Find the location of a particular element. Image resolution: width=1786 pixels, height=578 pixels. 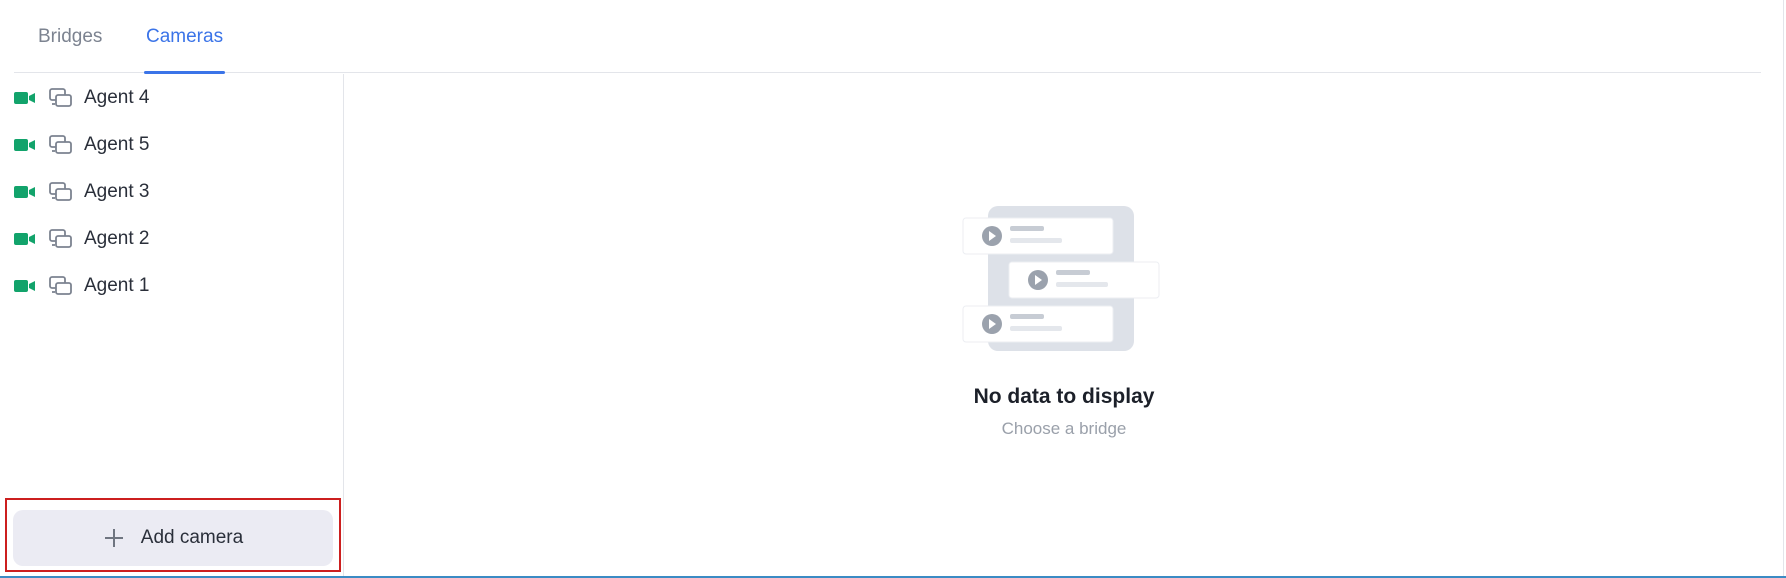

add-camera-button: Add camera is located at coordinates (173, 538).